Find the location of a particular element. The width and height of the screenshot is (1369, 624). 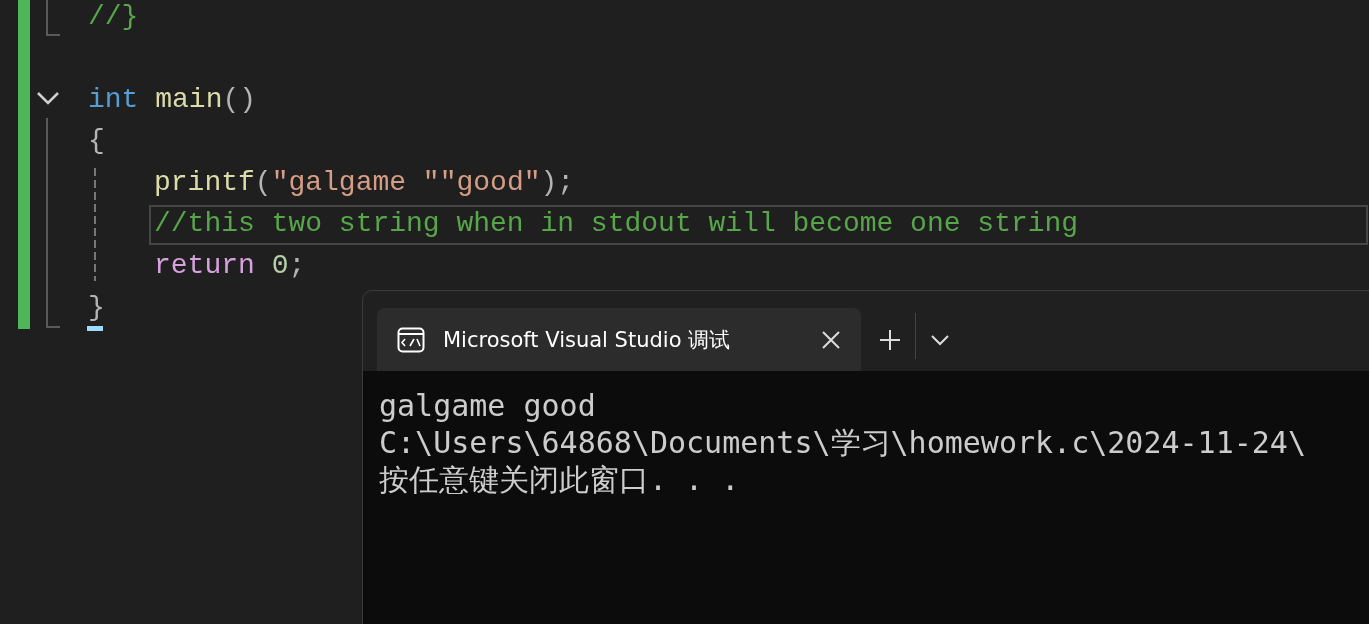

output-line: C:\Users\64868\Documents\学习\homework.c\2024-11-24\ is located at coordinates (843, 442).